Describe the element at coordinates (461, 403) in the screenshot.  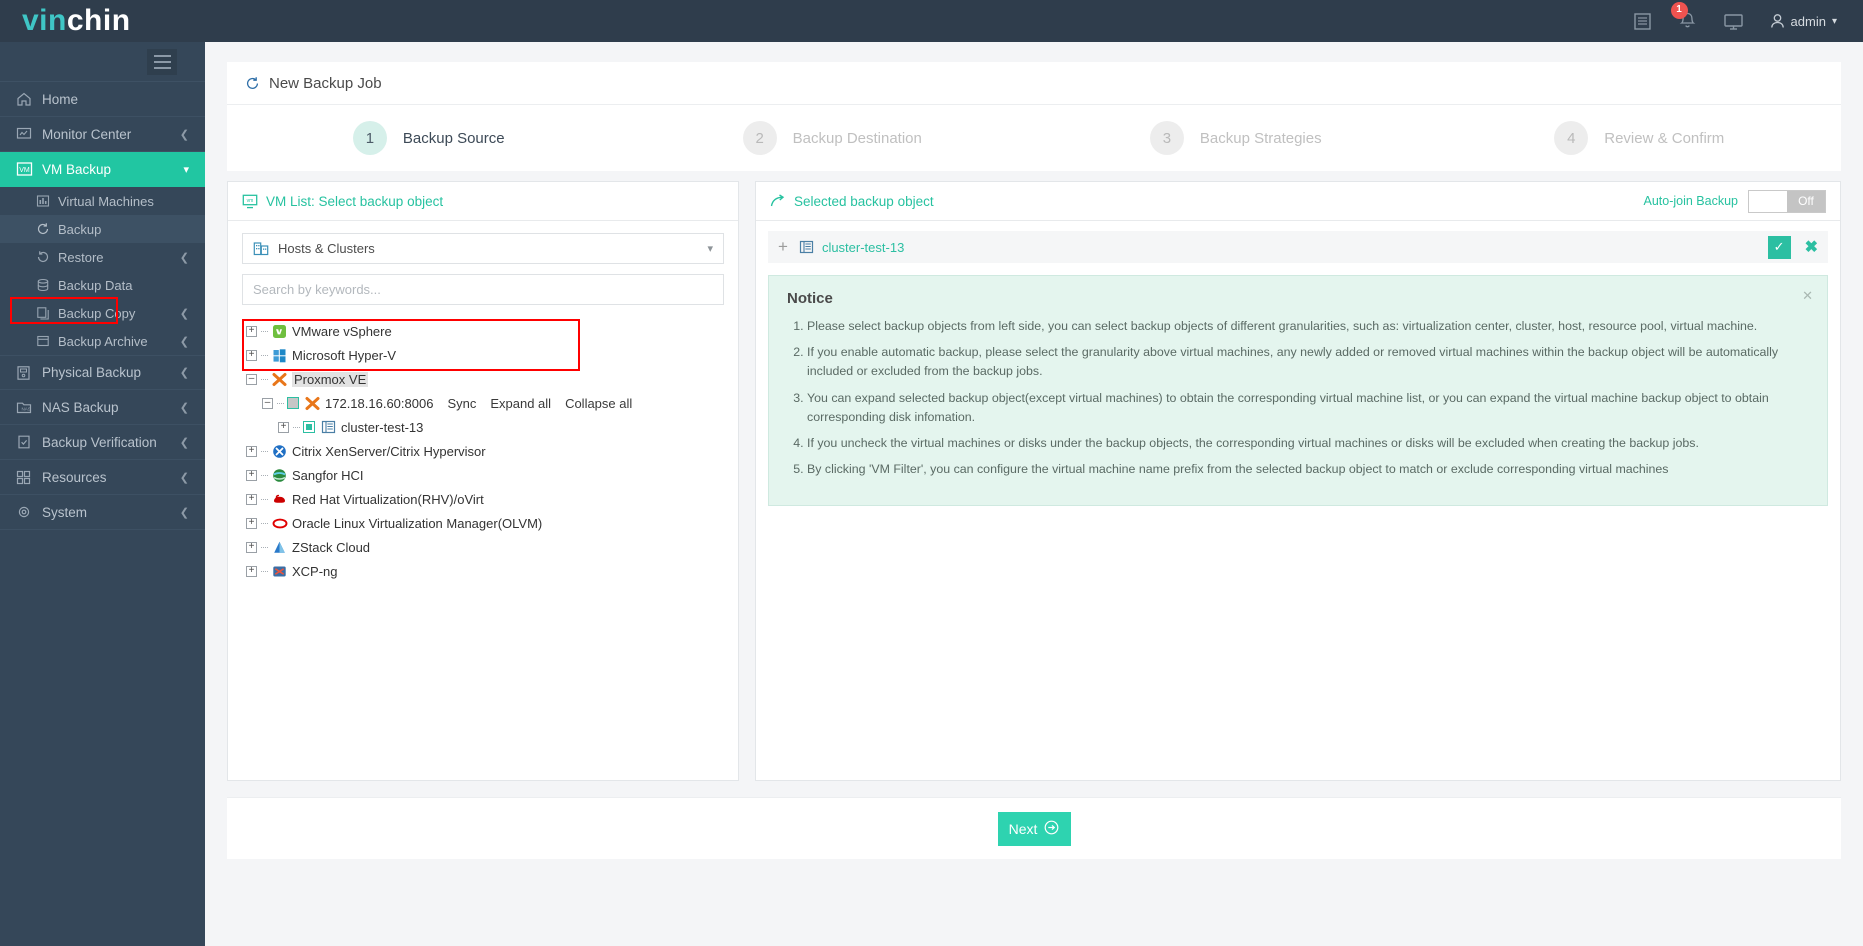
I see `sync-link: Sync` at that location.